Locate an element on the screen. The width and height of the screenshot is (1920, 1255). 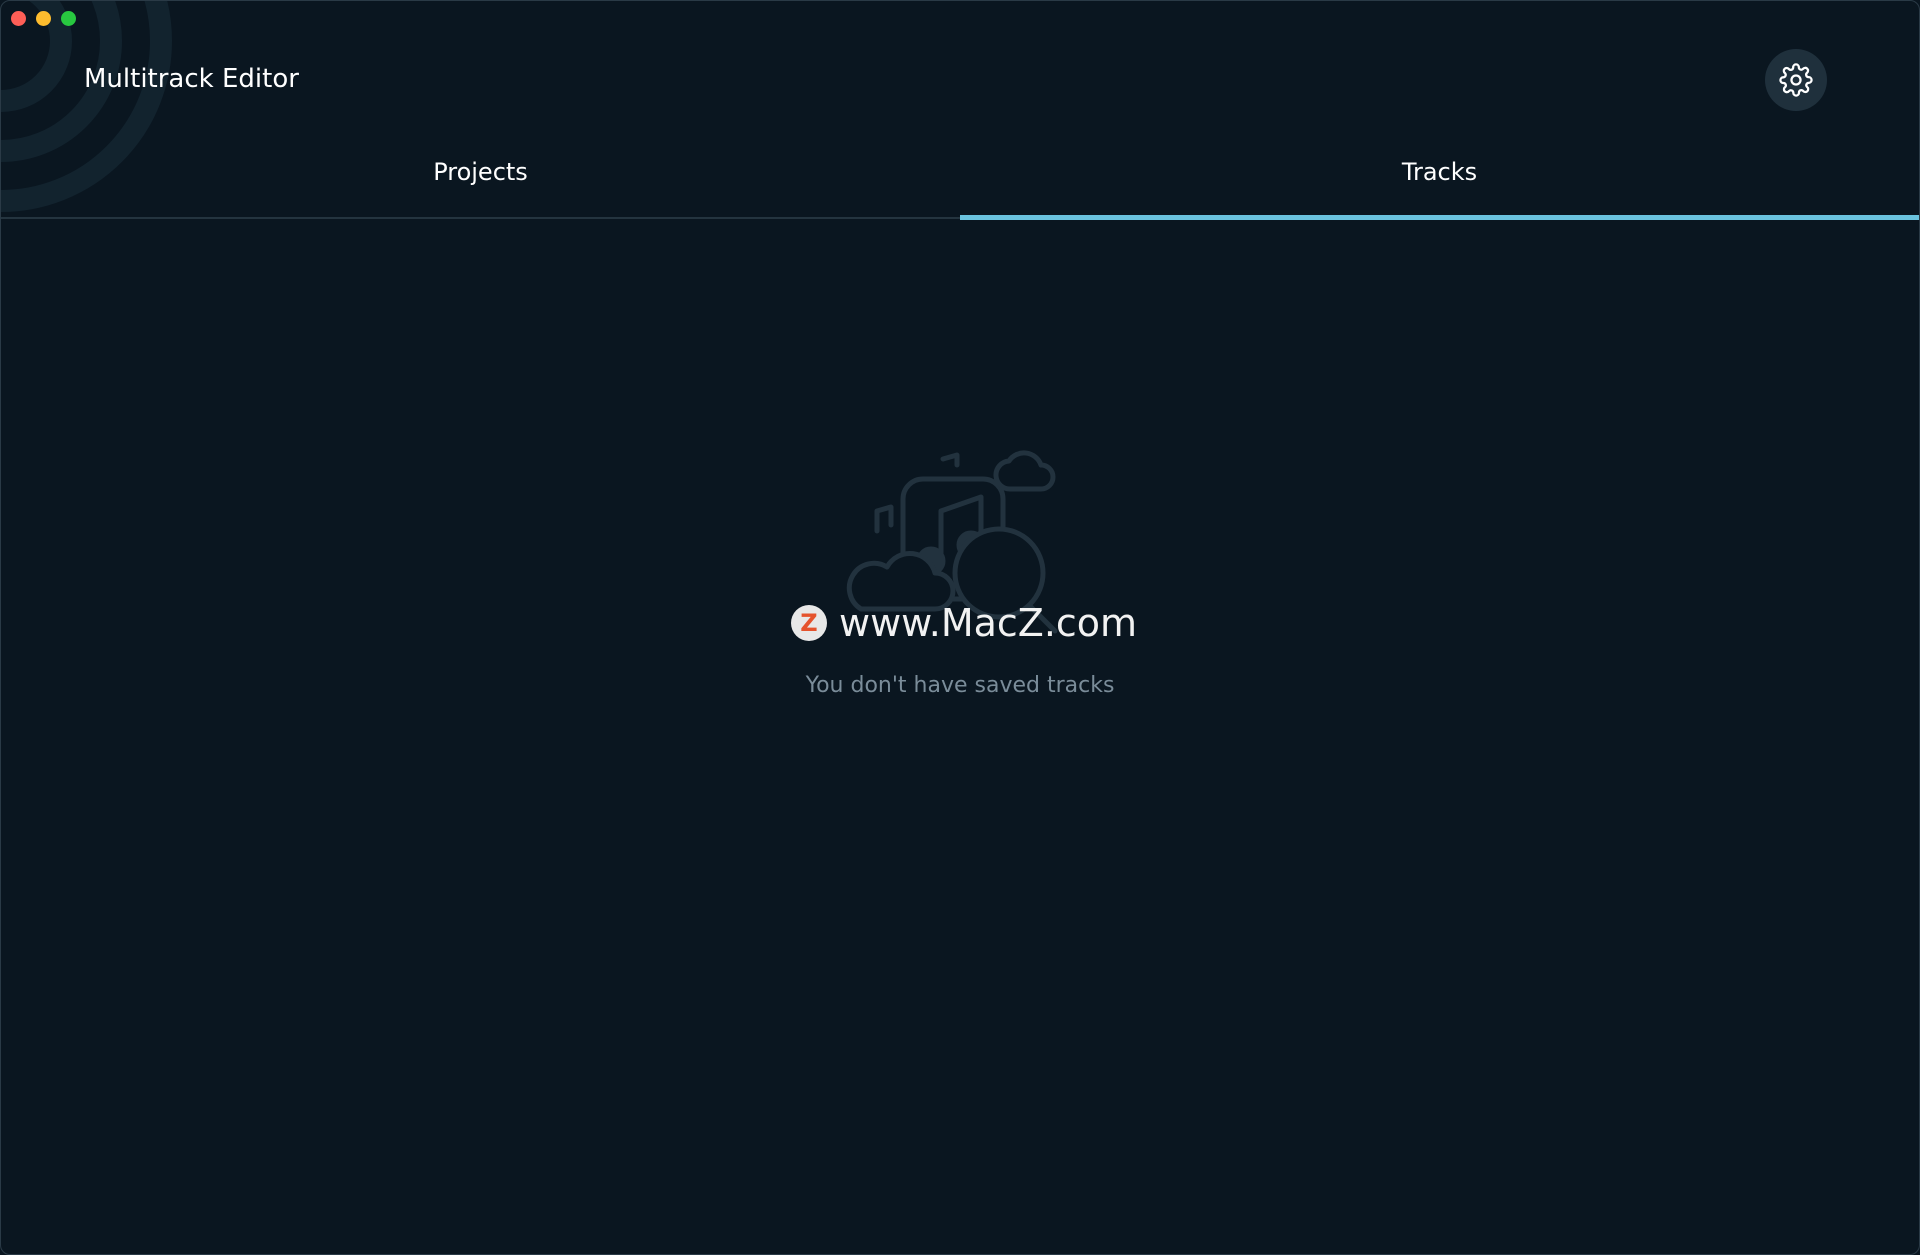
tab-projects: Projects is located at coordinates (480, 179).